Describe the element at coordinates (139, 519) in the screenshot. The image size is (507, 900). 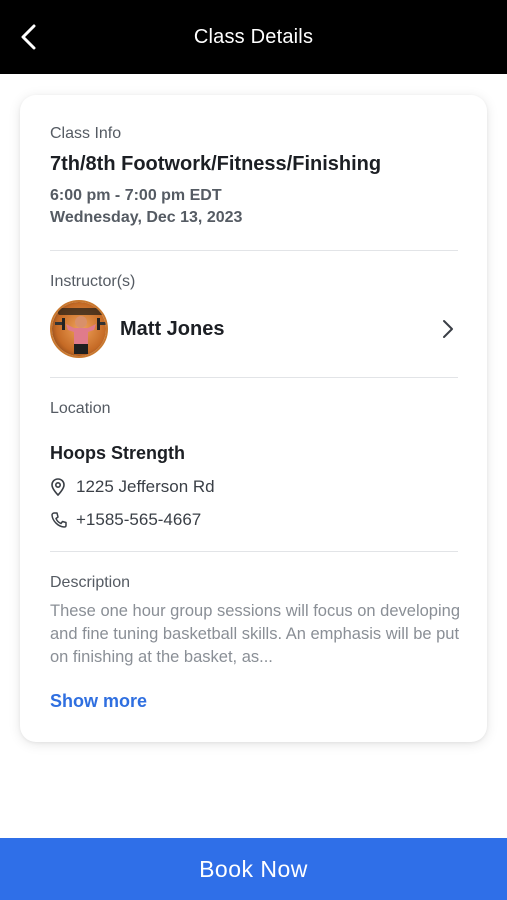
I see `phone-text: +1585-565-4667` at that location.